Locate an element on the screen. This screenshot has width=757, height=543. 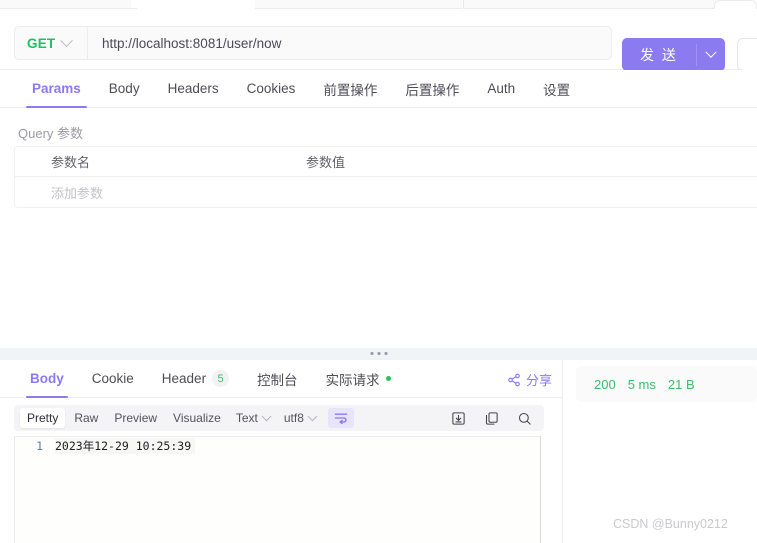
code-line: 1 2023年12-29 10:25:39 is located at coordinates (277, 445).